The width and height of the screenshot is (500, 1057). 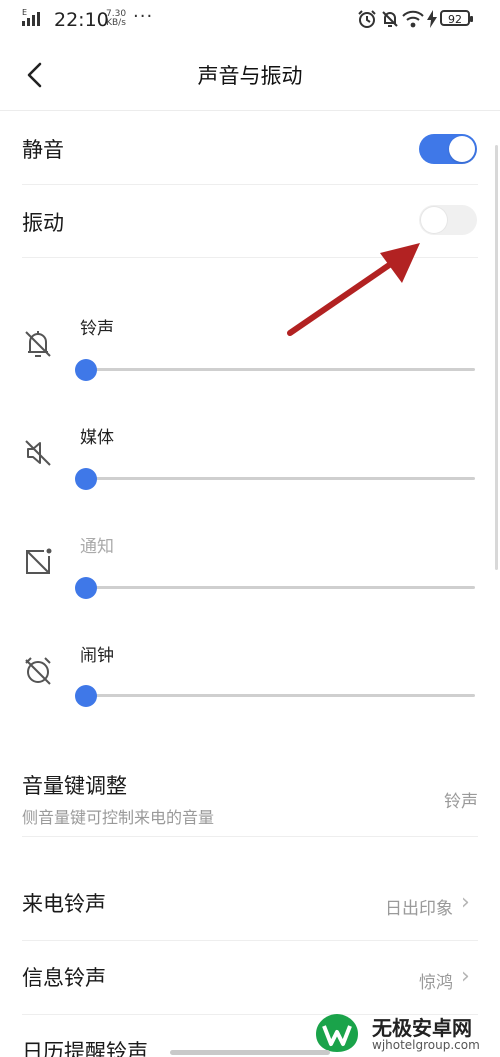 I want to click on battery-indicator: 92, so click(x=456, y=18).